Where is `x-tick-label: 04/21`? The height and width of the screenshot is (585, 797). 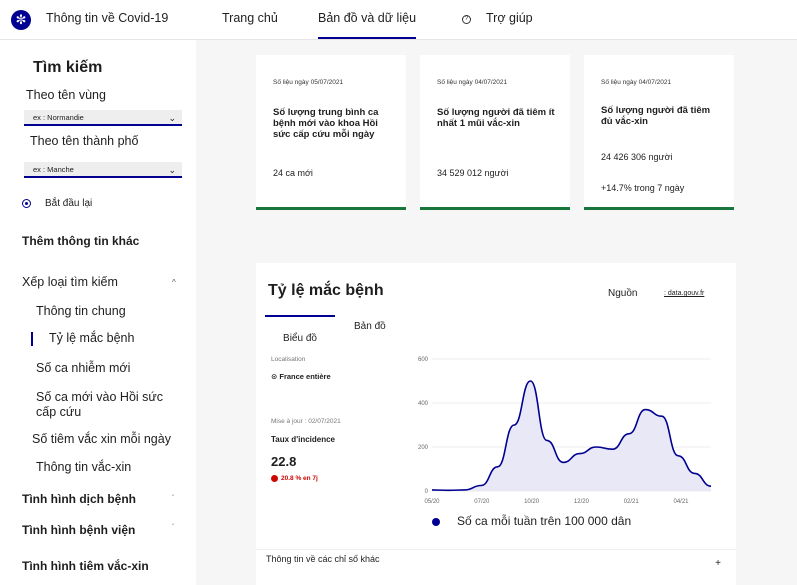
x-tick-label: 04/21 is located at coordinates (681, 502).